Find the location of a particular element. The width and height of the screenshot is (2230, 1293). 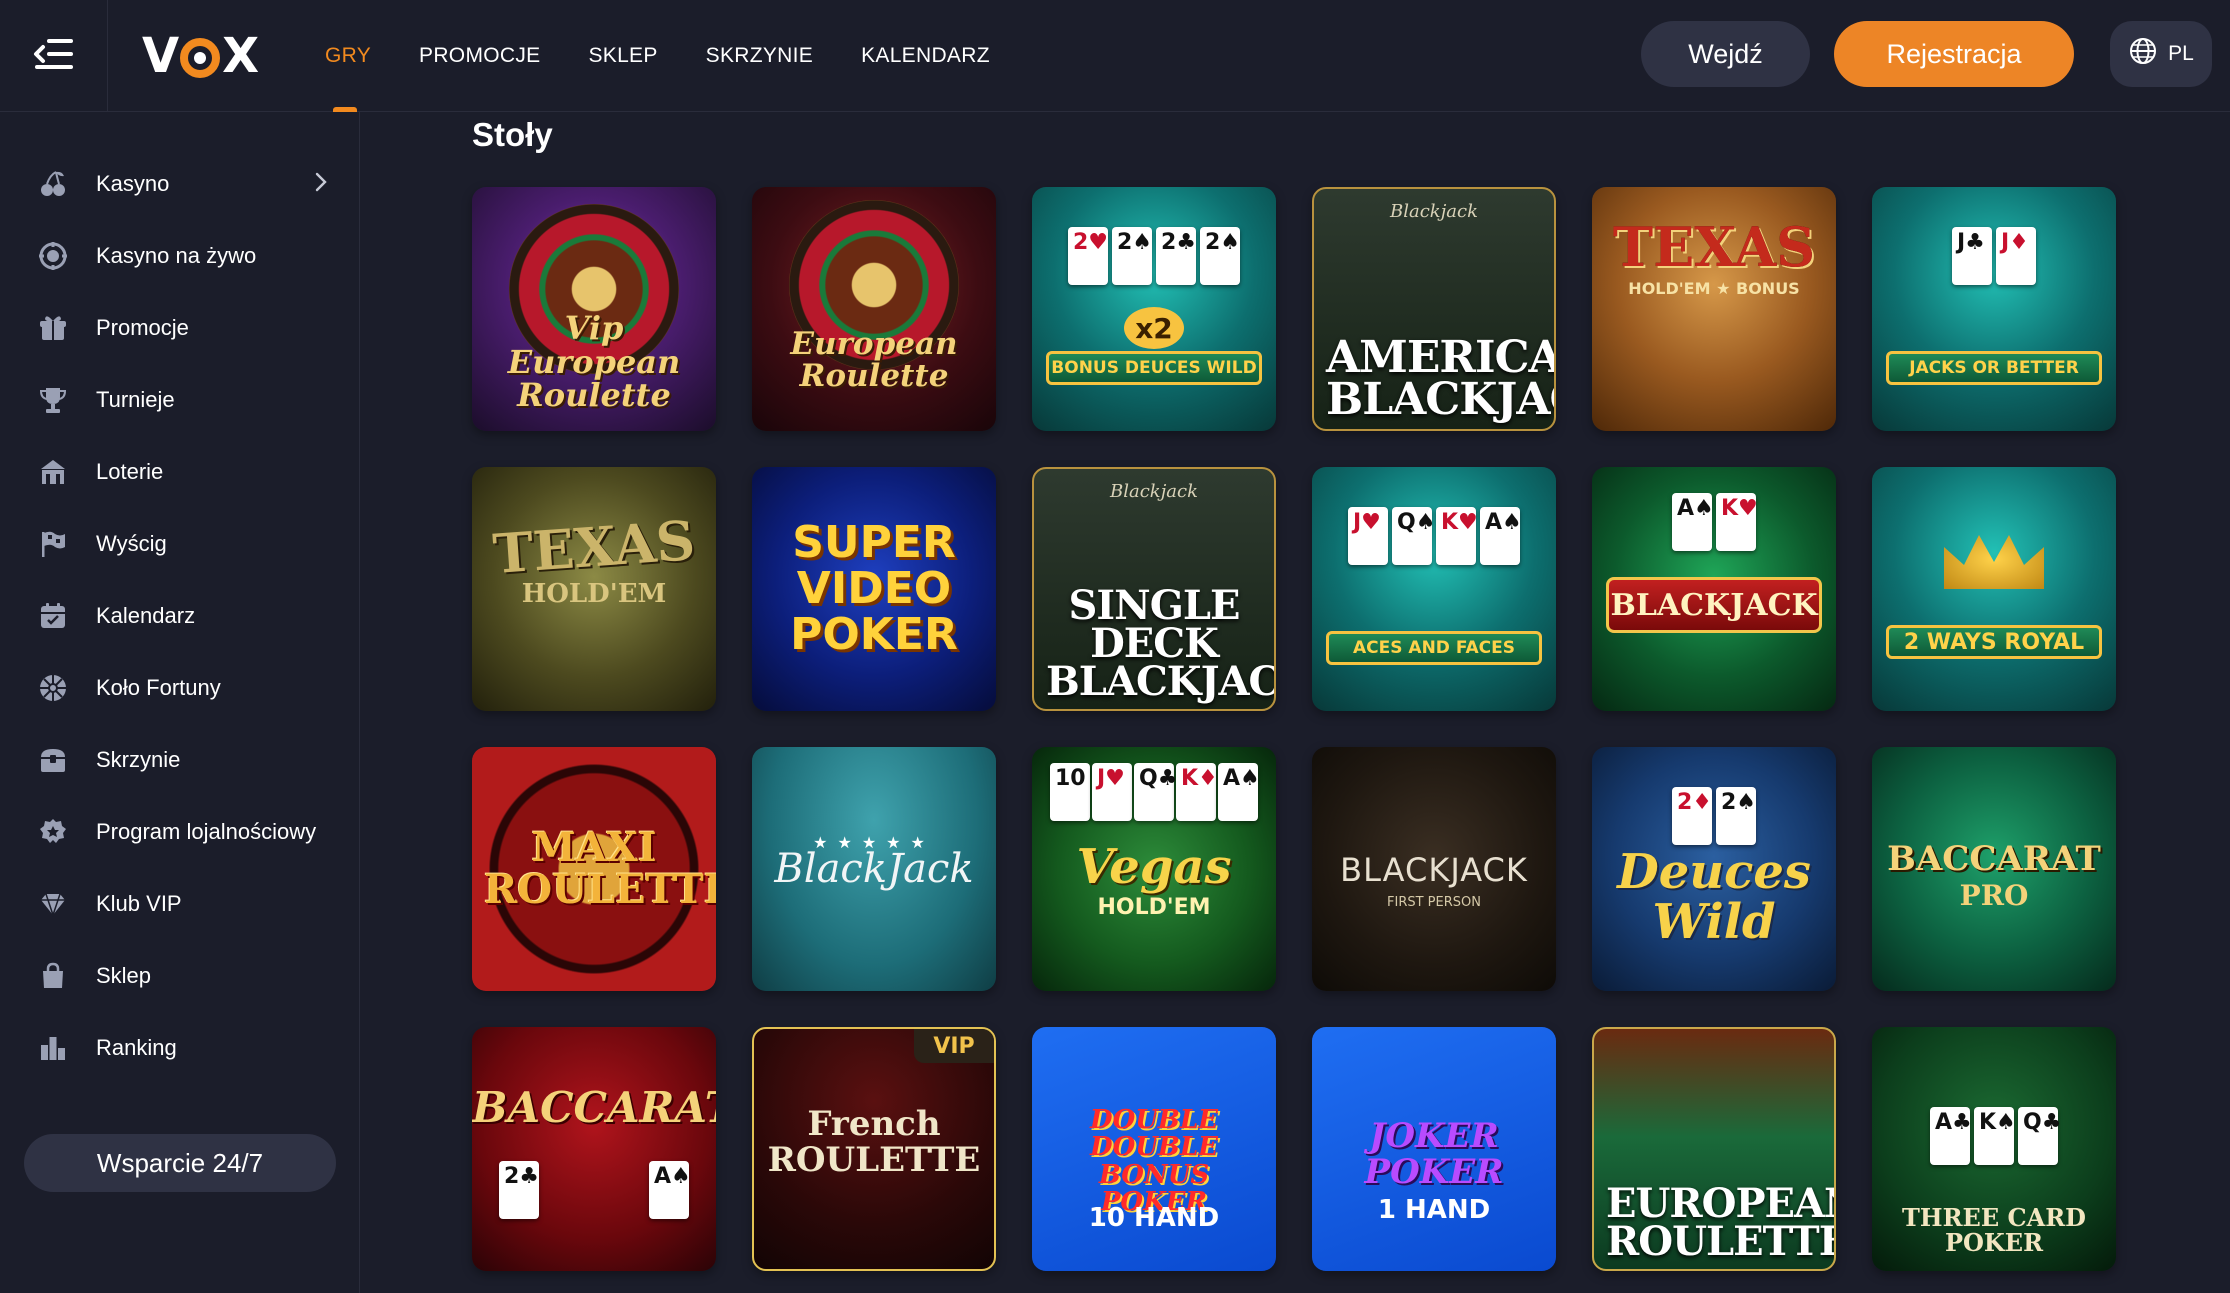

sidebar-item-label: Loterie is located at coordinates (130, 471).